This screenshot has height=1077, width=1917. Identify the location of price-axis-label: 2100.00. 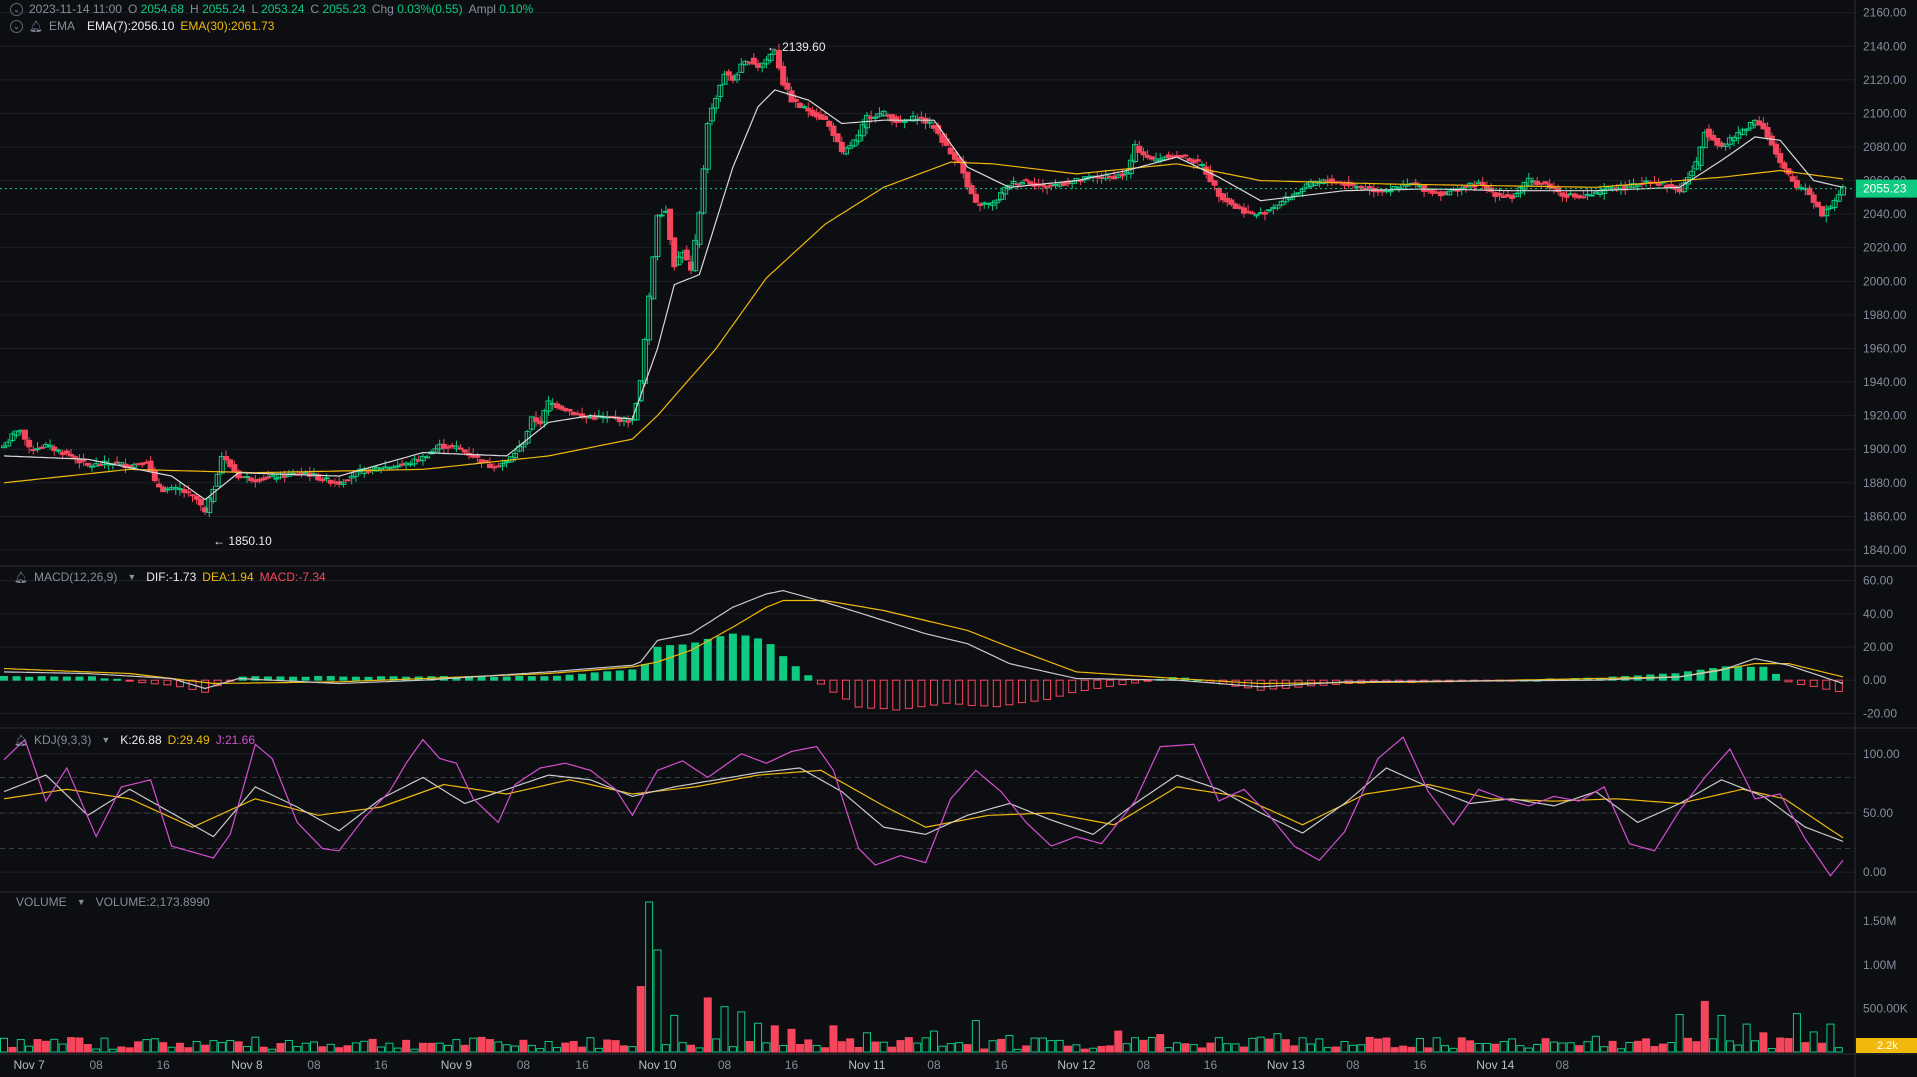
(1885, 113).